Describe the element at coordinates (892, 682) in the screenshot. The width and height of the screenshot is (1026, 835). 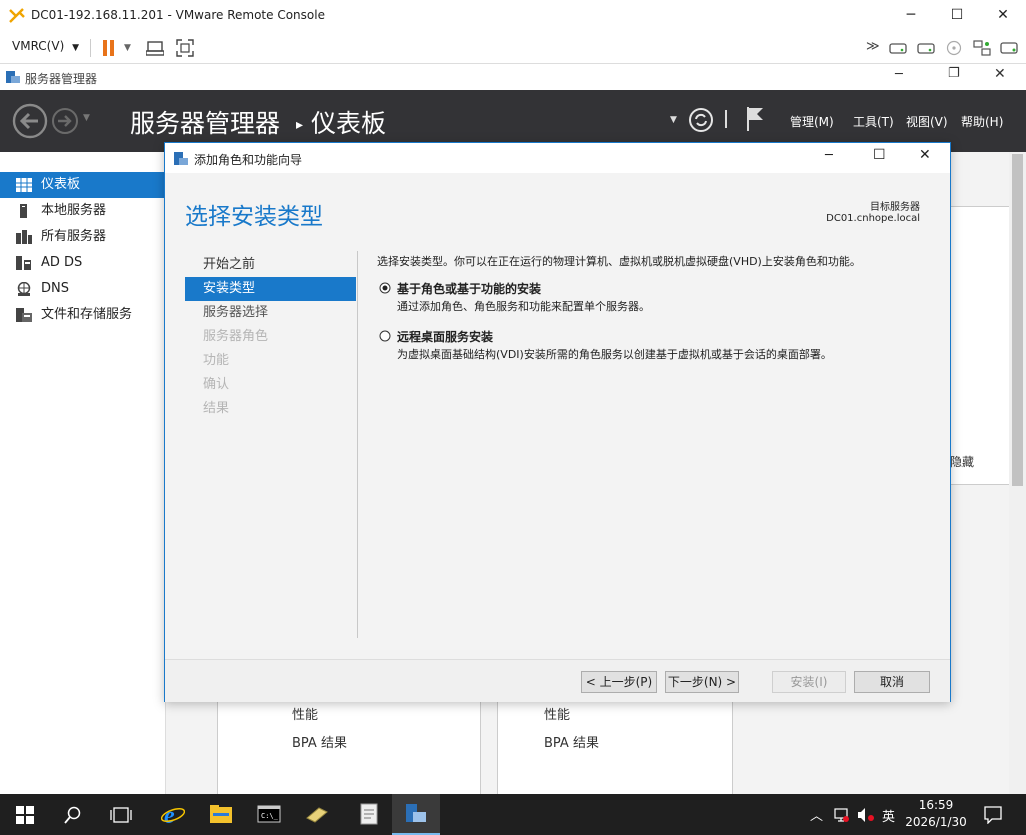
I see `cancel-button: 取消` at that location.